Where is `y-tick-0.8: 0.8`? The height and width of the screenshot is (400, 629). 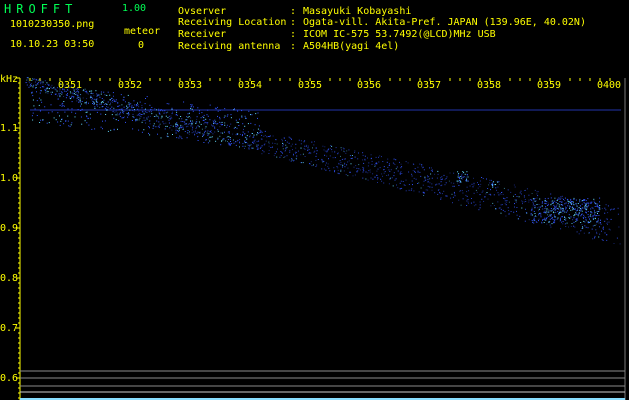 y-tick-0.8: 0.8 is located at coordinates (9, 278).